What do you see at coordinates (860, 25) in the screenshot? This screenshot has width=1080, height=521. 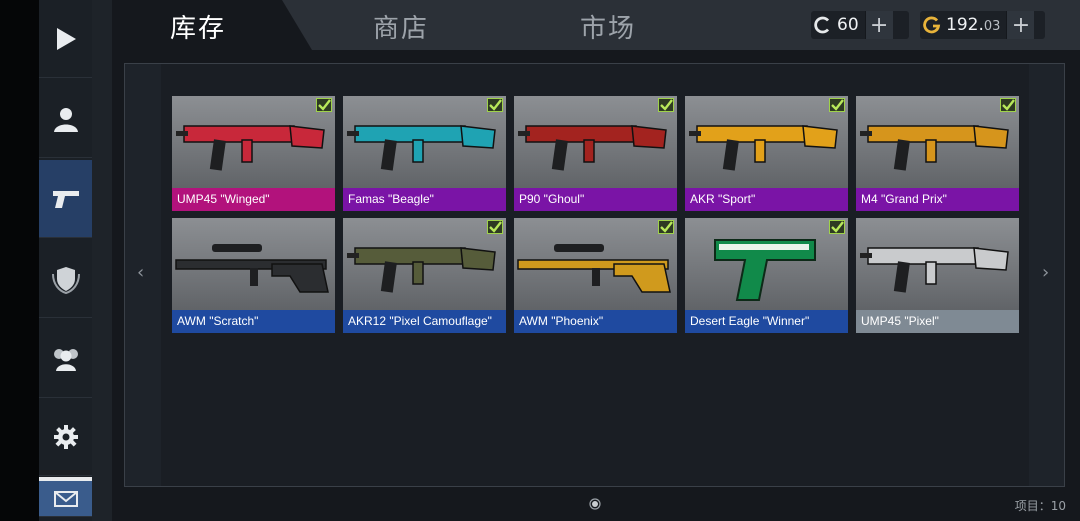 I see `credits-display: 60 +` at bounding box center [860, 25].